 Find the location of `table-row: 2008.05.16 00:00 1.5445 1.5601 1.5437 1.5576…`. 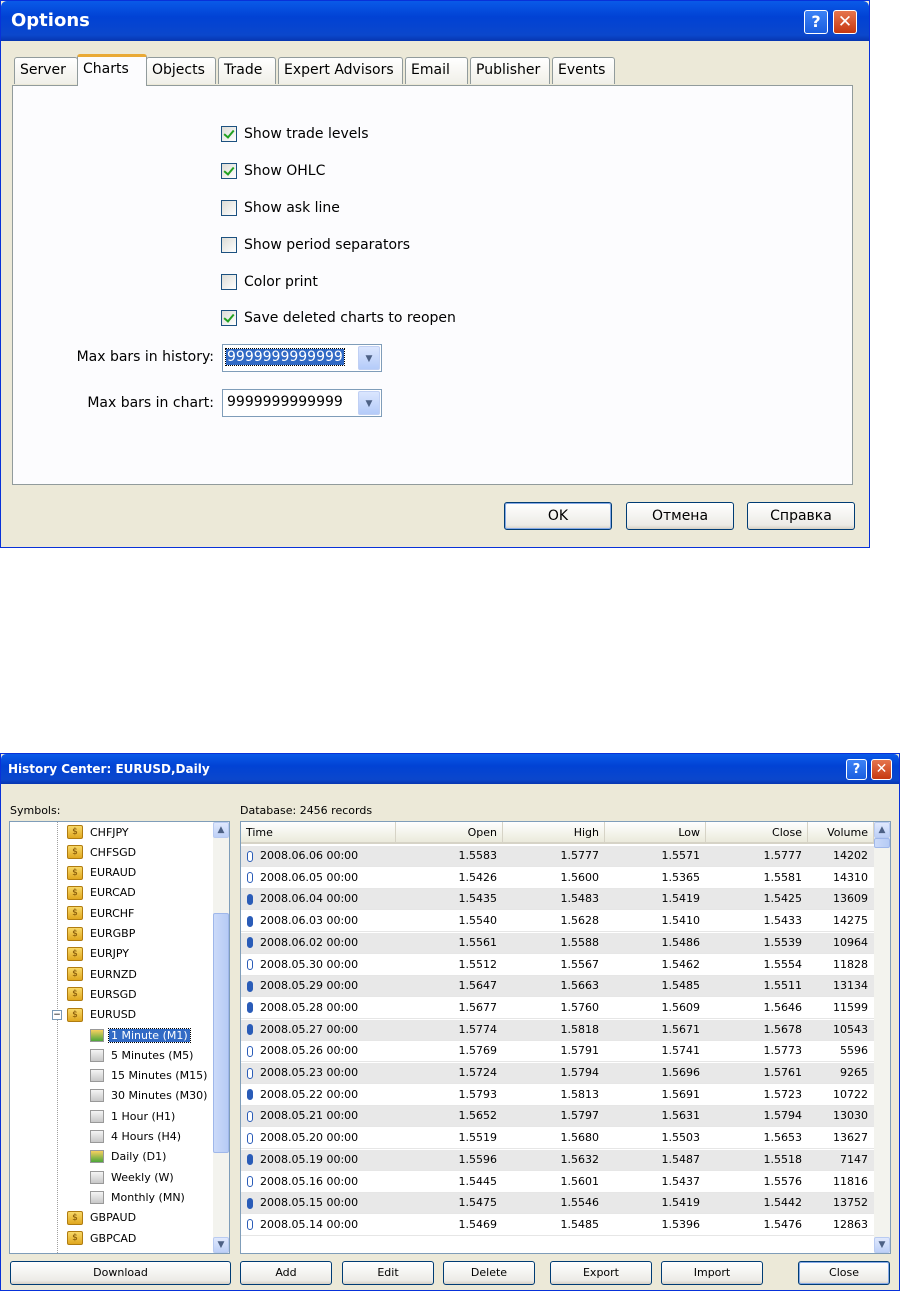

table-row: 2008.05.16 00:00 1.5445 1.5601 1.5437 1.5576… is located at coordinates (557, 1182).